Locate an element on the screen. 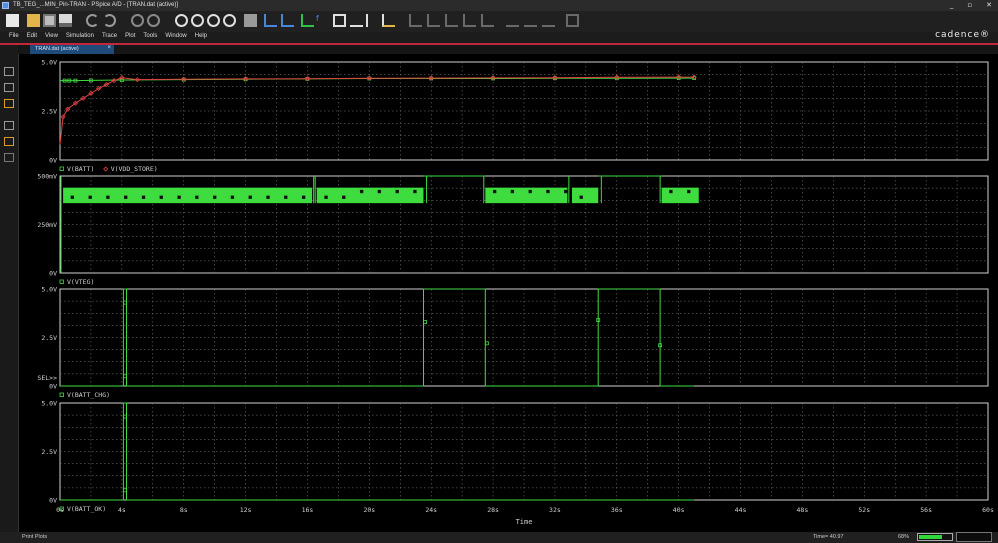 The image size is (998, 543). status-message: Print Plots is located at coordinates (35, 537).